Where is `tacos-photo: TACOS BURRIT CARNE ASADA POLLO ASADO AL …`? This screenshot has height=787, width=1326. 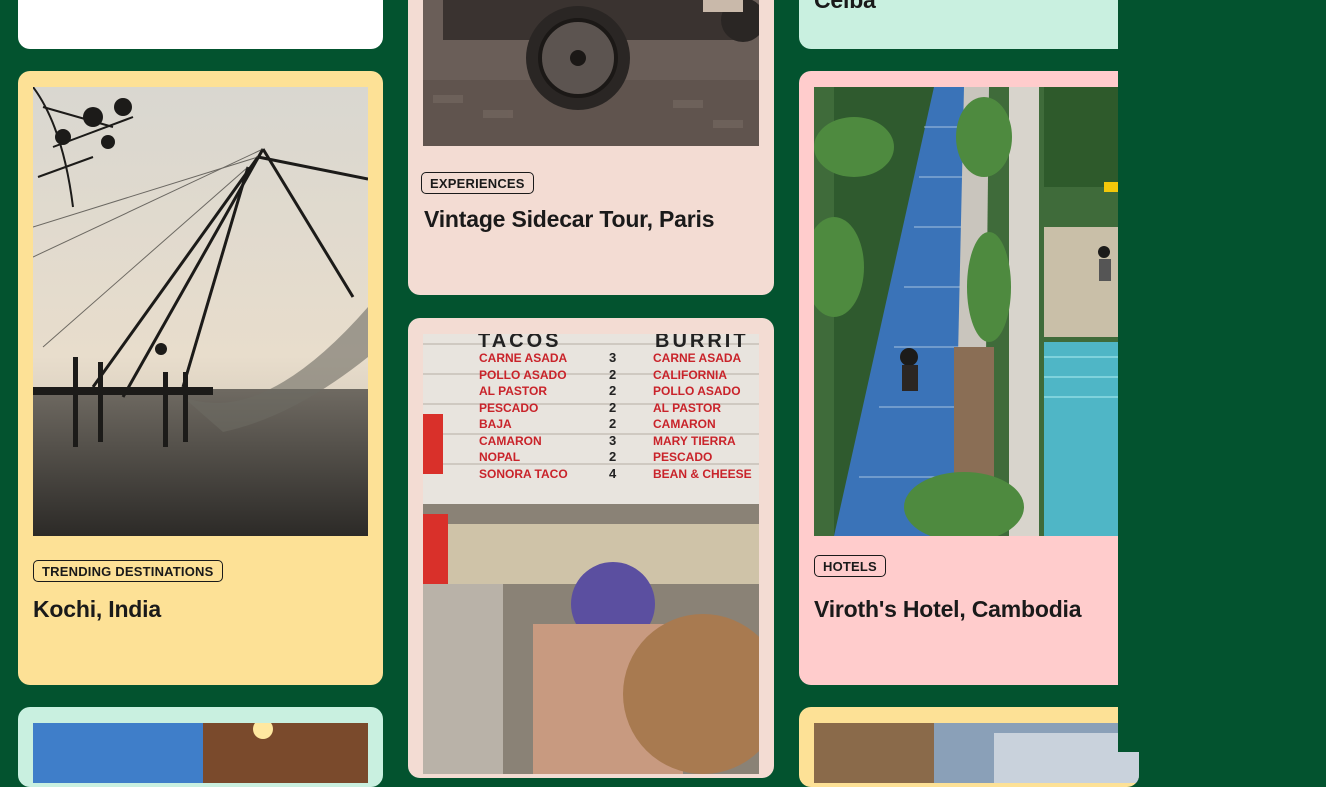 tacos-photo: TACOS BURRIT CARNE ASADA POLLO ASADO AL … is located at coordinates (591, 554).